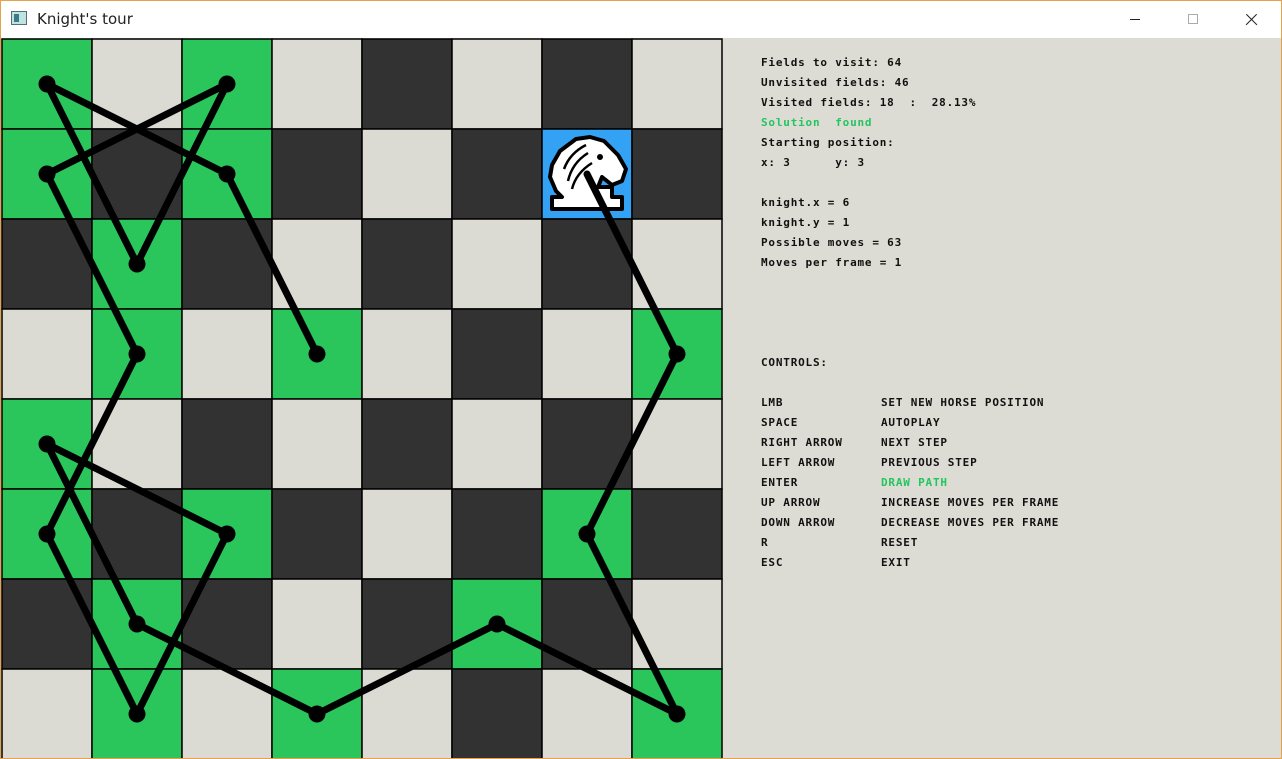  Describe the element at coordinates (835, 82) in the screenshot. I see `unvisited-fields: Unvisited fields: 46` at that location.